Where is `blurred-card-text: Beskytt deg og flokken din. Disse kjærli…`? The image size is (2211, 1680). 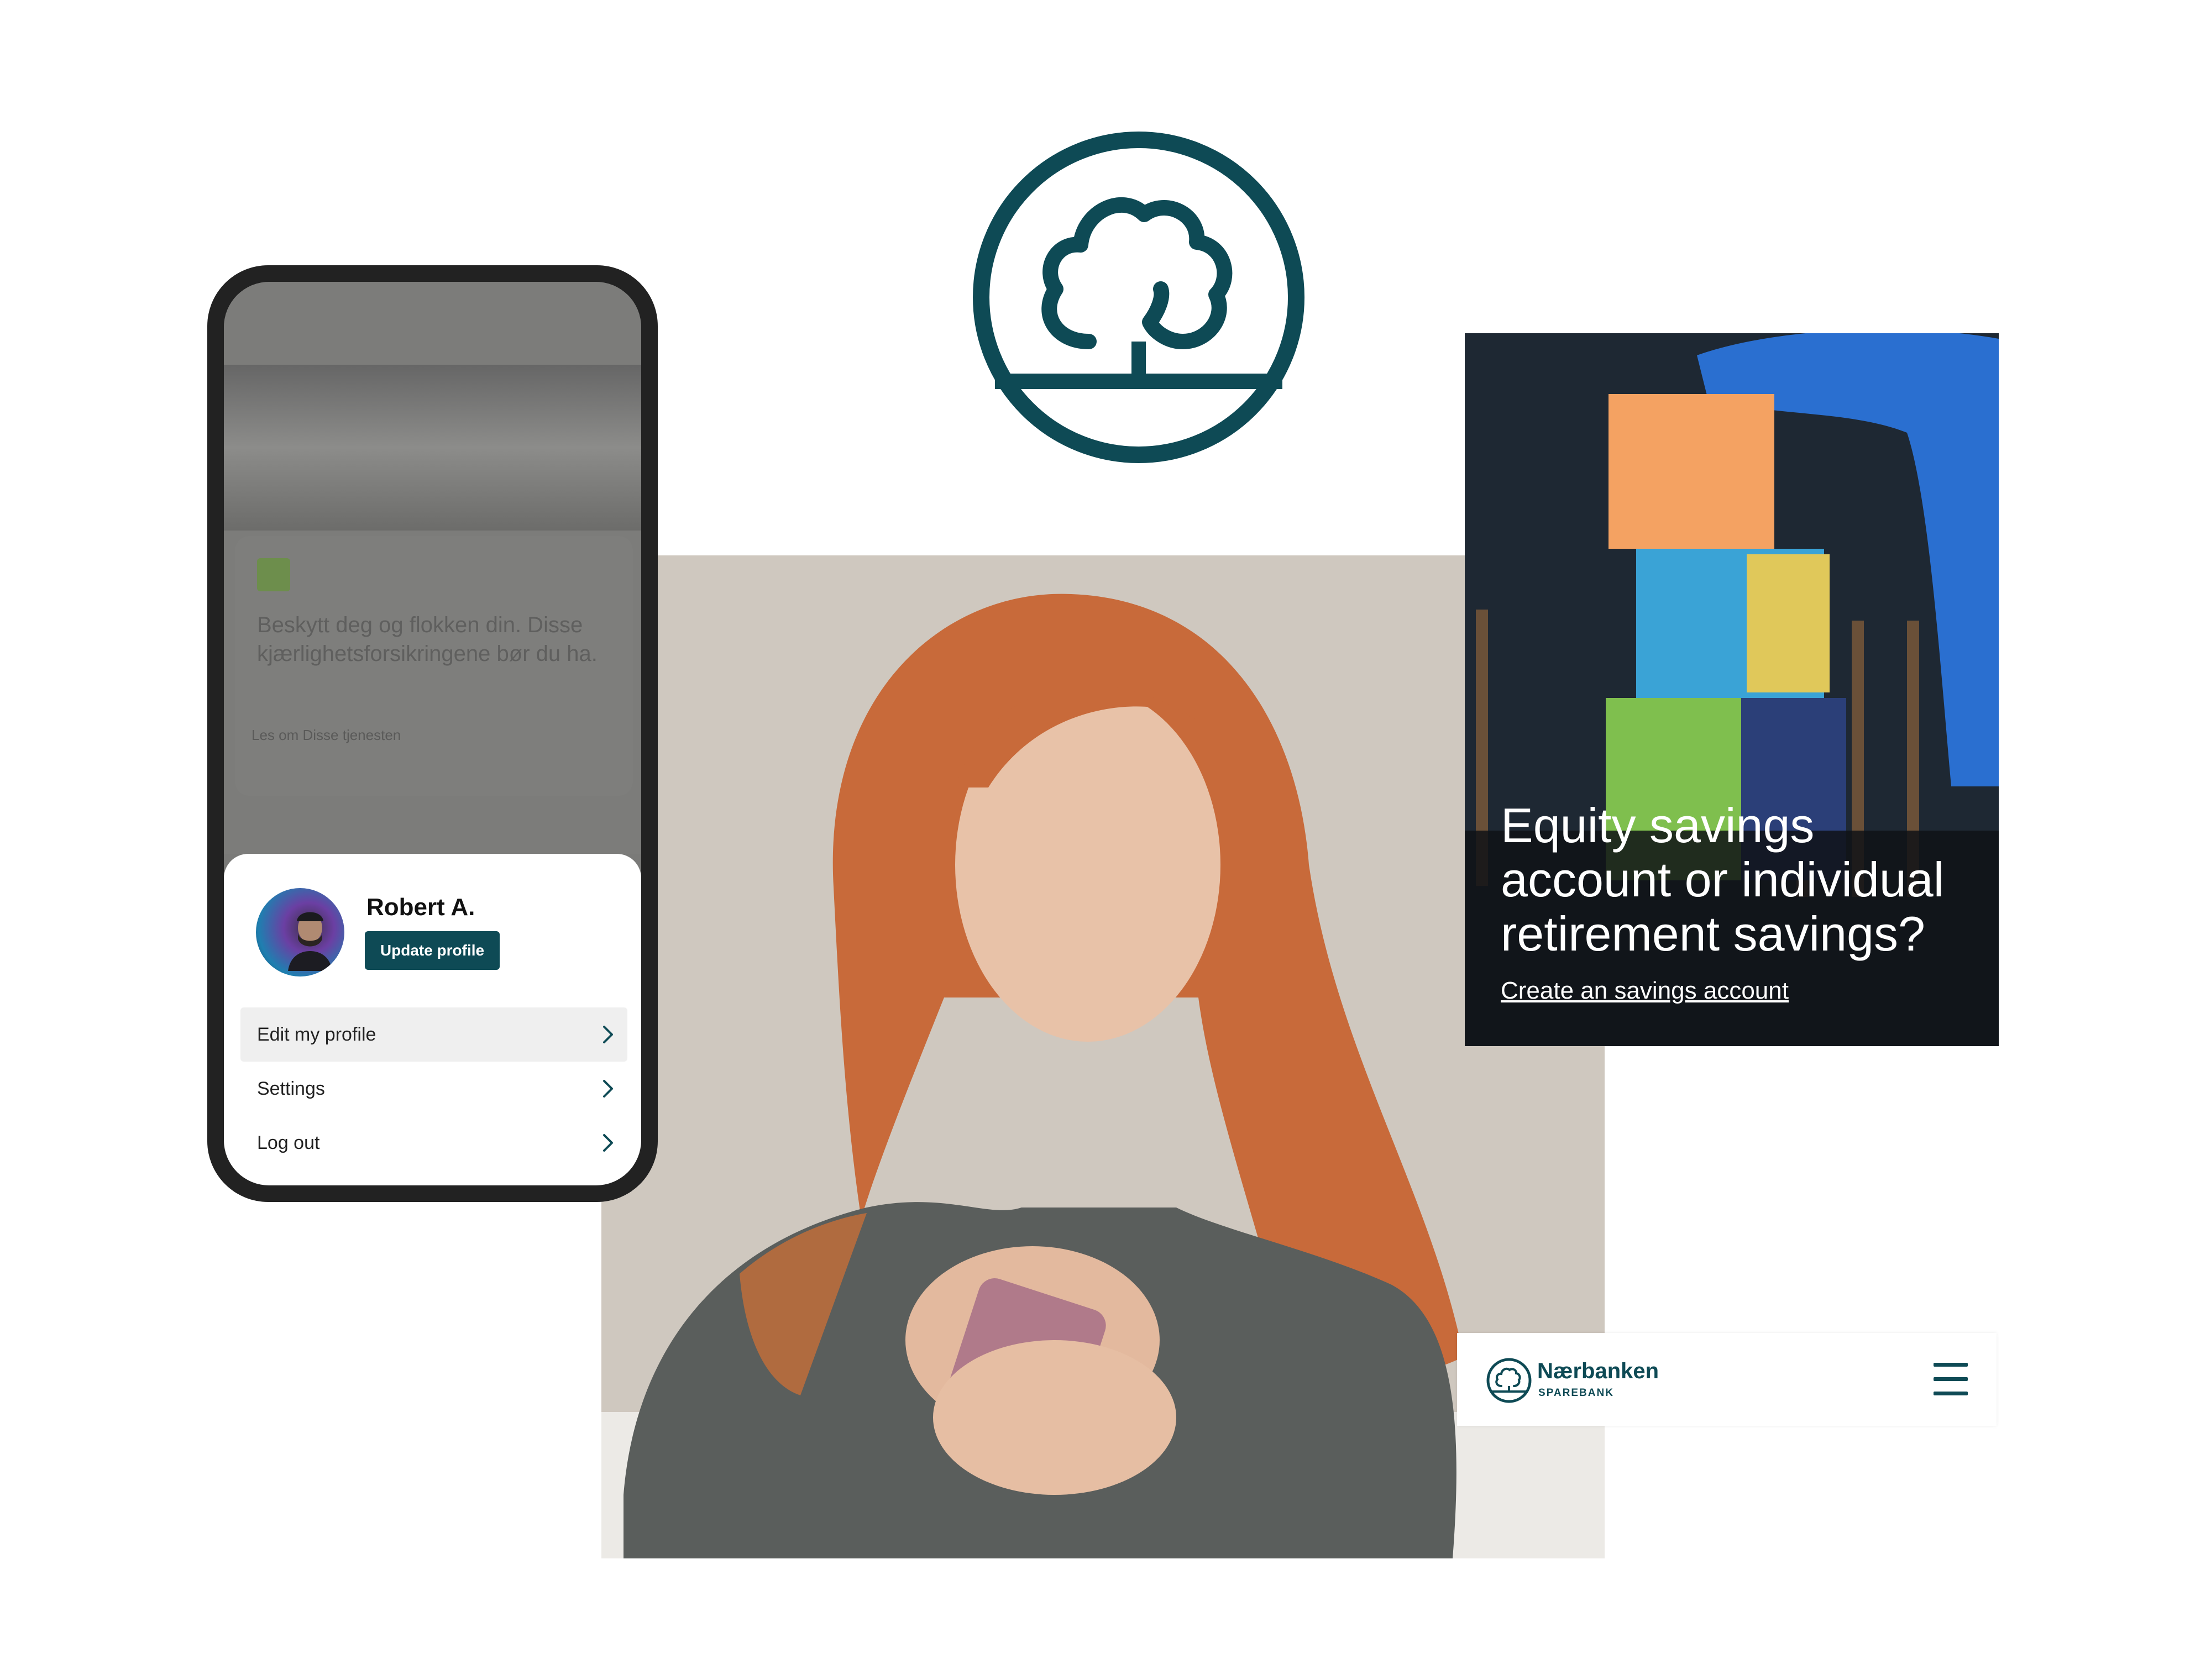 blurred-card-text: Beskytt deg og flokken din. Disse kjærli… is located at coordinates (427, 639).